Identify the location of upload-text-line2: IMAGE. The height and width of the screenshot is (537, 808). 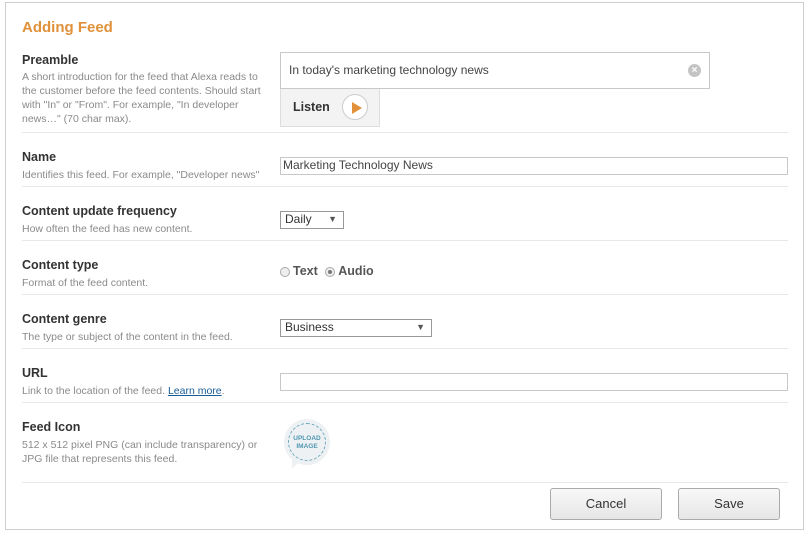
(307, 446).